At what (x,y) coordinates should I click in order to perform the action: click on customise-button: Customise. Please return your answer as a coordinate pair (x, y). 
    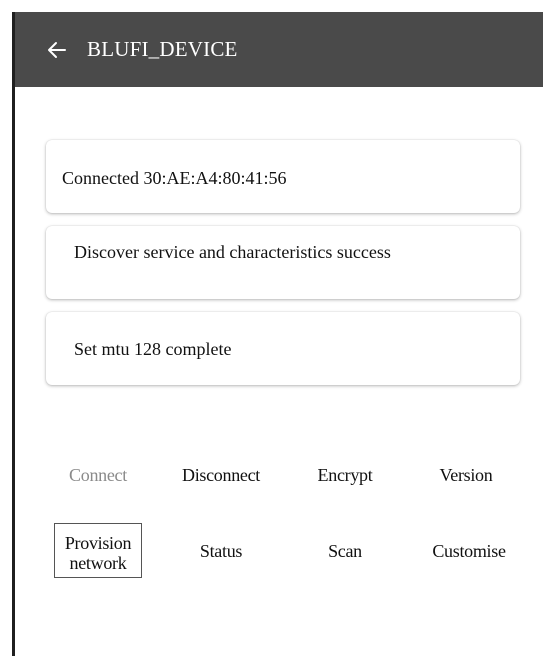
    Looking at the image, I should click on (469, 551).